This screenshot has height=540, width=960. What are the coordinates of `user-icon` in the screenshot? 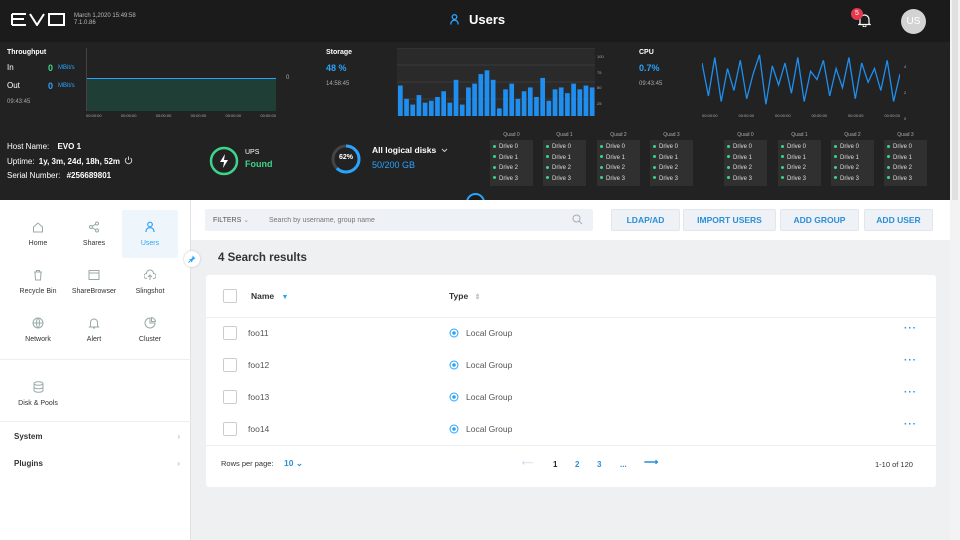 It's located at (150, 227).